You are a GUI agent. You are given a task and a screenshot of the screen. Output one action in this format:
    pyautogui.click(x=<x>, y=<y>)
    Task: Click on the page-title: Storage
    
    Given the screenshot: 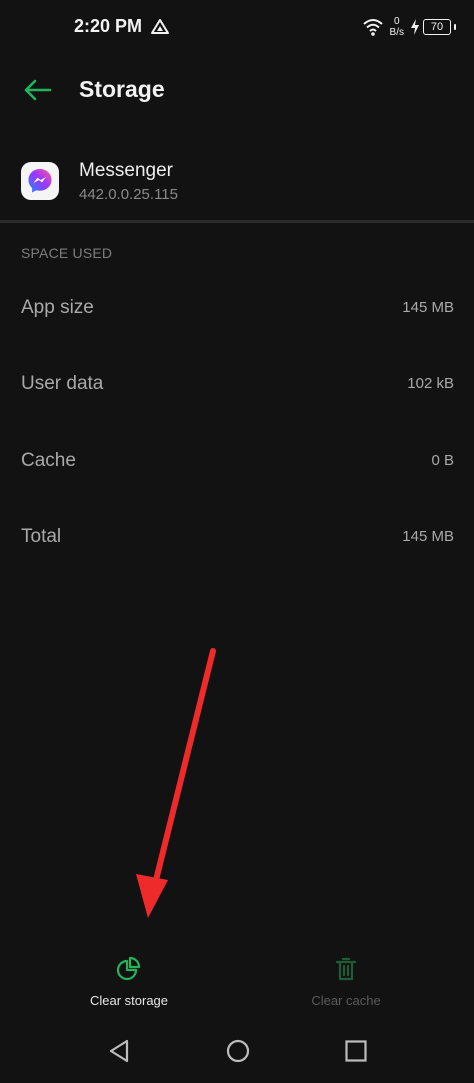 What is the action you would take?
    pyautogui.click(x=122, y=89)
    